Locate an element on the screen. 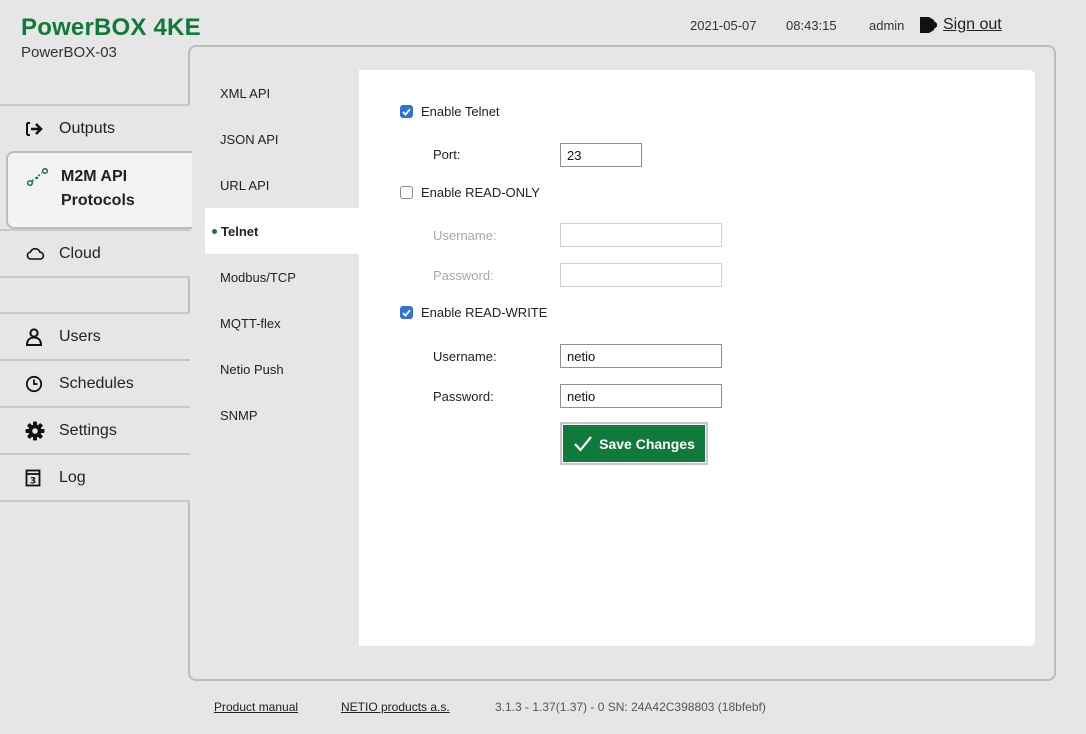 The width and height of the screenshot is (1086, 734). enable-readwrite-label: Enable READ-WRITE is located at coordinates (484, 312).